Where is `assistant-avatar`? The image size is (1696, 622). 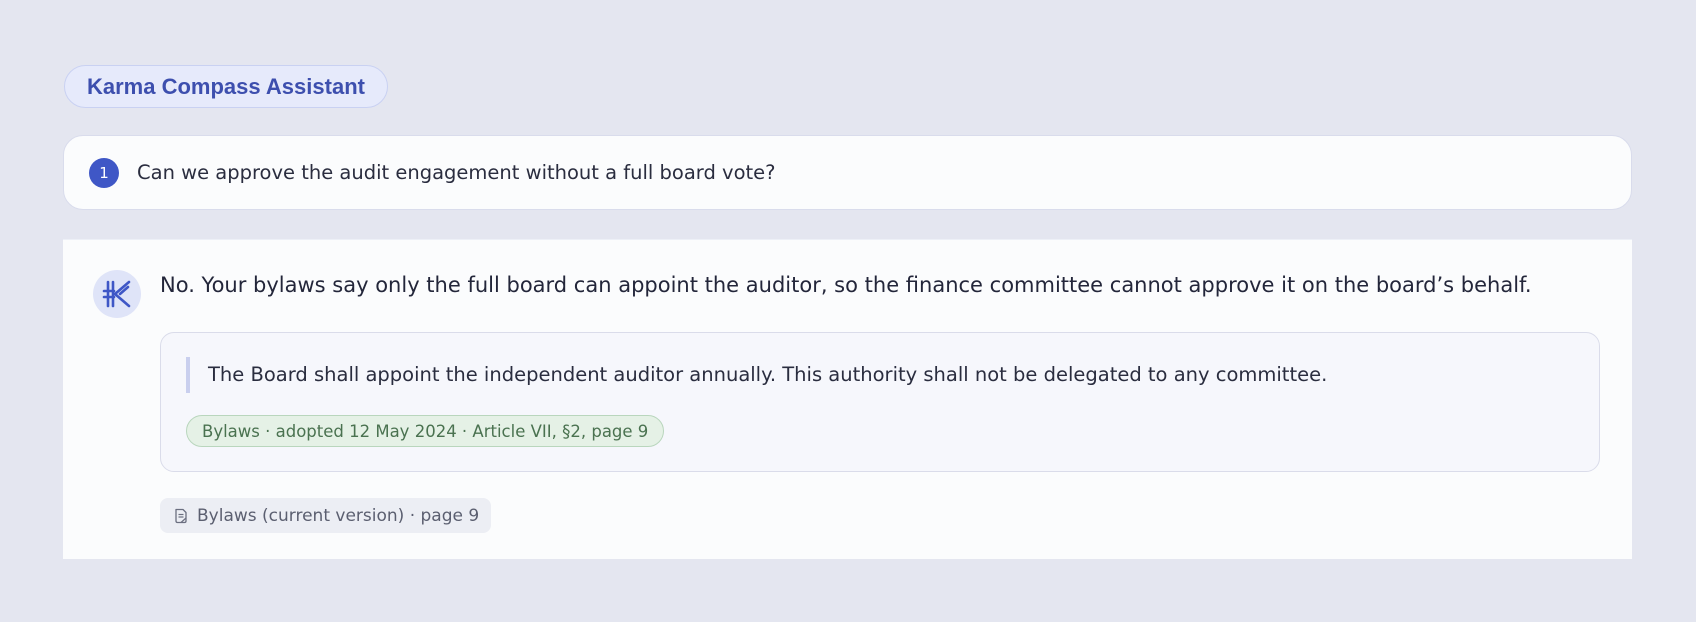
assistant-avatar is located at coordinates (117, 294).